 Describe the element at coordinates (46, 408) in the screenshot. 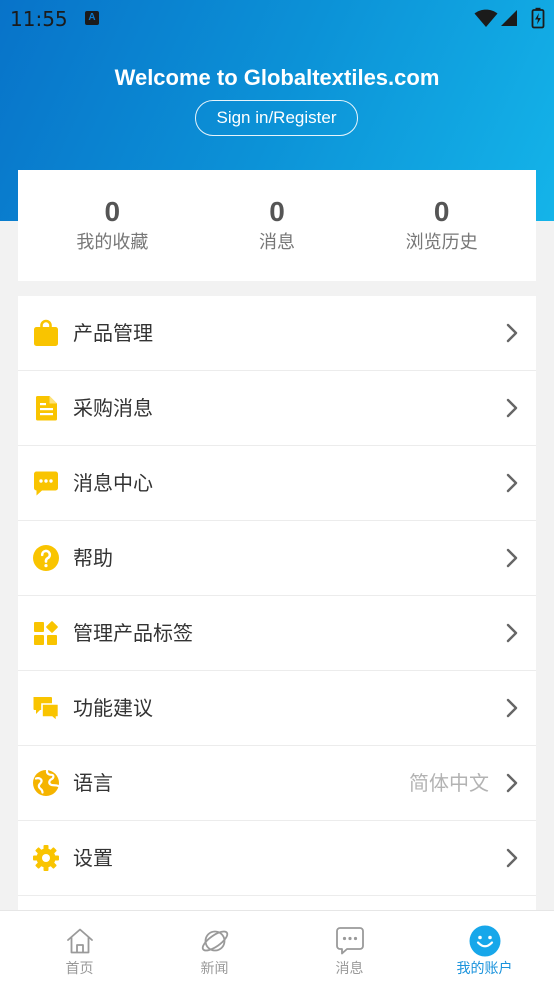

I see `document-icon` at that location.